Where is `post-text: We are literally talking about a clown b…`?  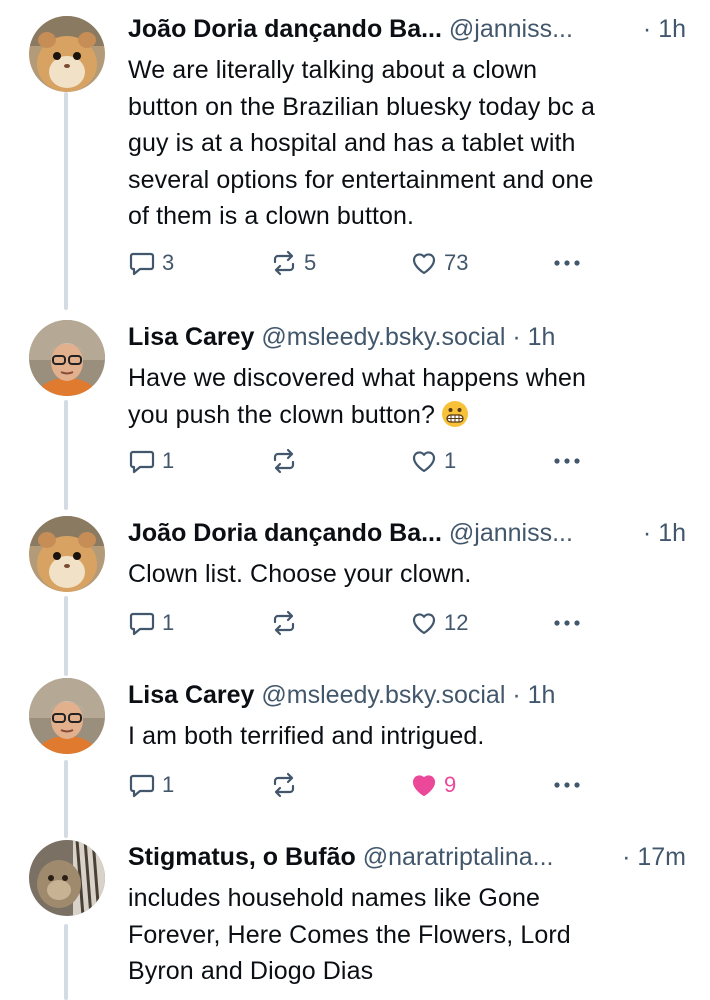 post-text: We are literally talking about a clown b… is located at coordinates (361, 143).